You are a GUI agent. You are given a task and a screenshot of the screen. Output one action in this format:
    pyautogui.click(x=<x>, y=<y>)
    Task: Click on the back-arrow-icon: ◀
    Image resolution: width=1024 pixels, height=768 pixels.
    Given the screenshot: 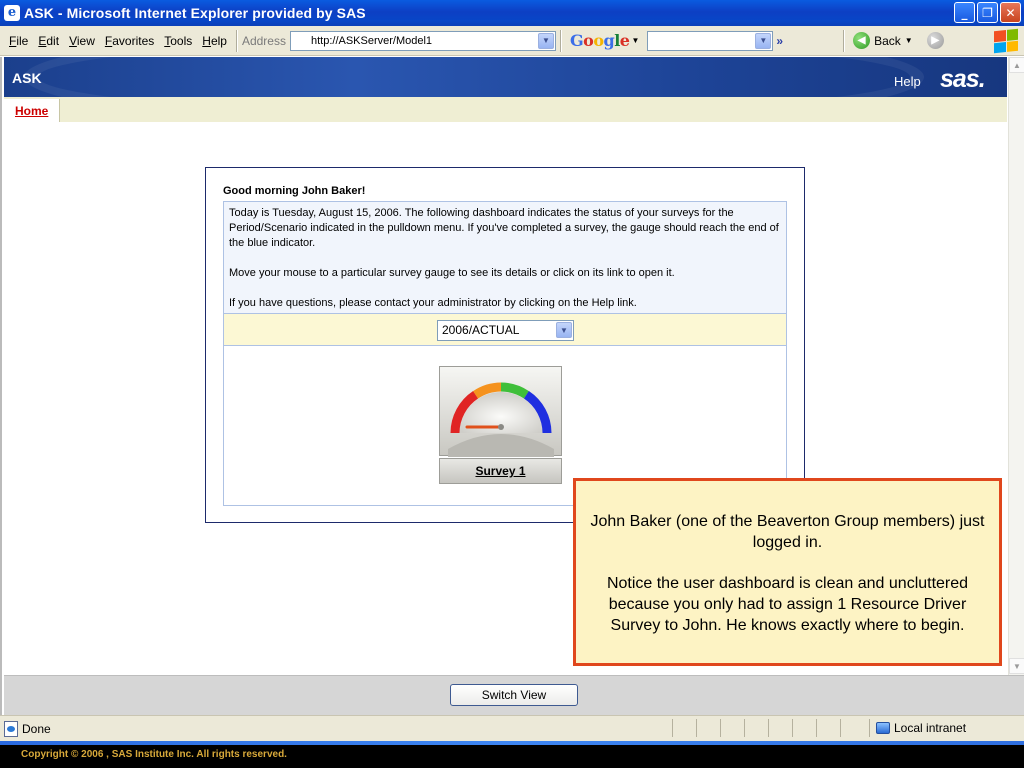 What is the action you would take?
    pyautogui.click(x=862, y=40)
    